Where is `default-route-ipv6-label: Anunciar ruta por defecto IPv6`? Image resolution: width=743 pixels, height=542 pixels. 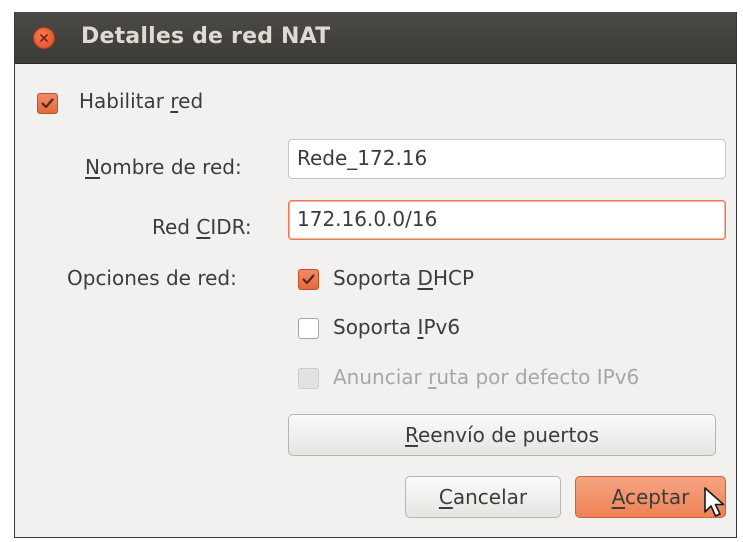
default-route-ipv6-label: Anunciar ruta por defecto IPv6 is located at coordinates (486, 377).